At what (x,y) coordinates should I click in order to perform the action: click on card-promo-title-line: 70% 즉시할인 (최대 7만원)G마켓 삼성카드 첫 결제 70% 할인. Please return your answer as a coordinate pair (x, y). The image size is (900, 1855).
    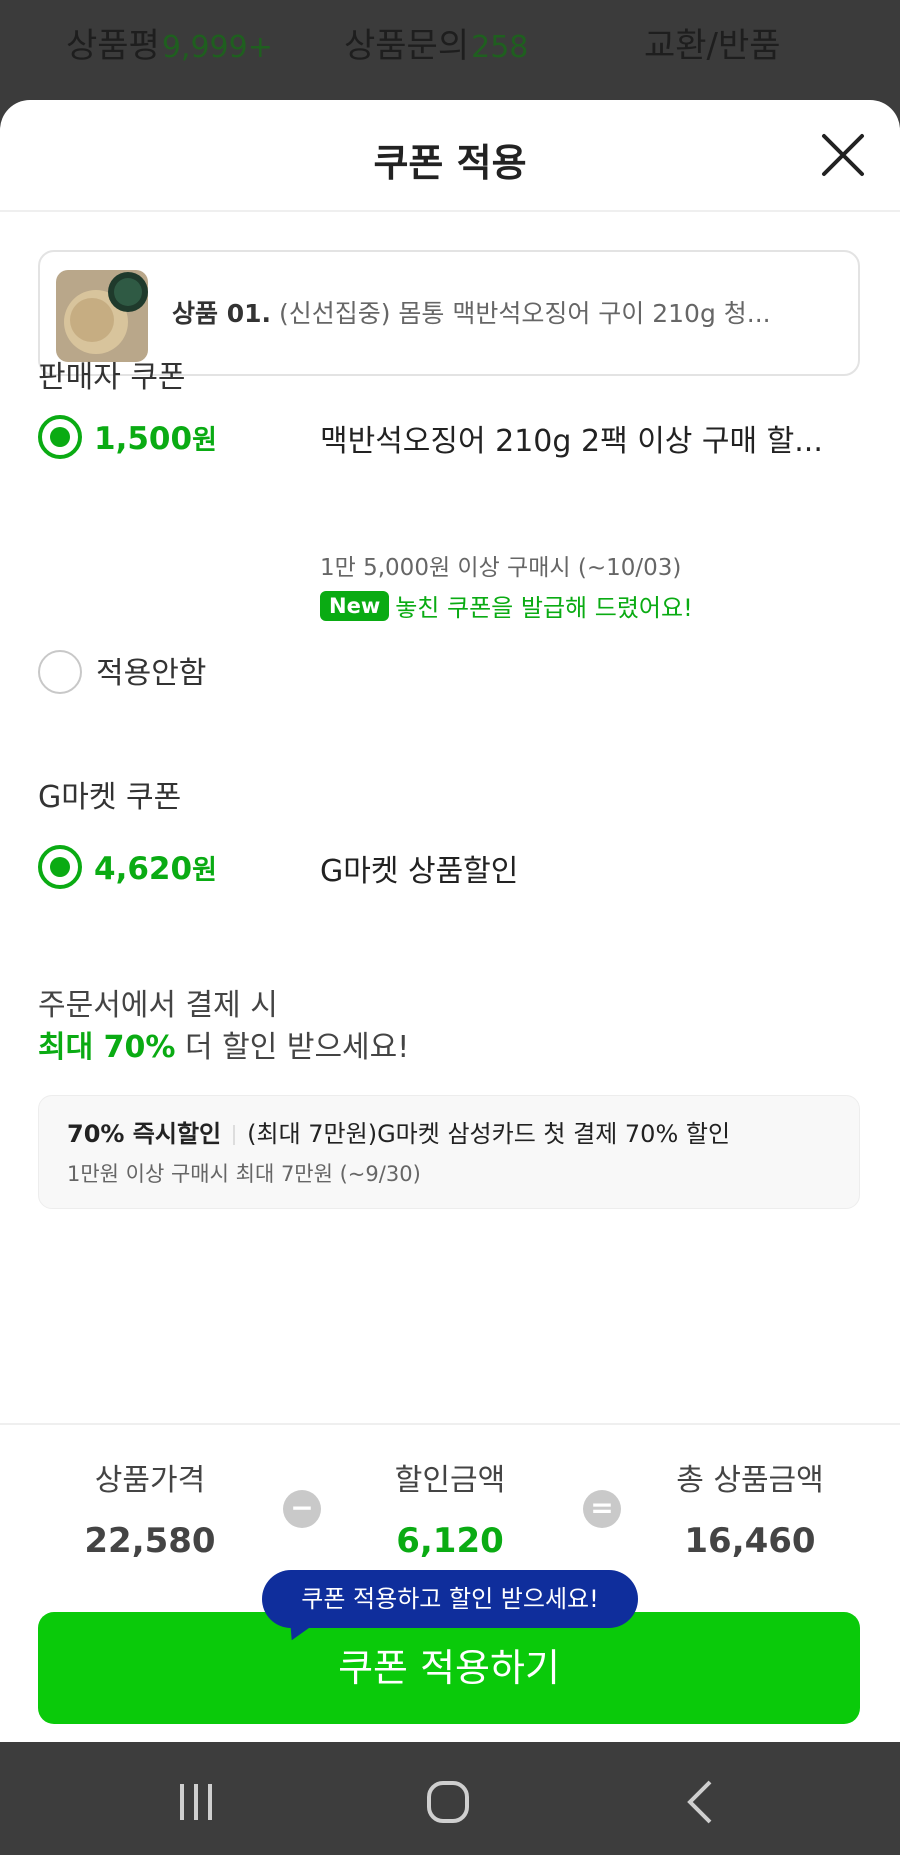
    Looking at the image, I should click on (398, 1131).